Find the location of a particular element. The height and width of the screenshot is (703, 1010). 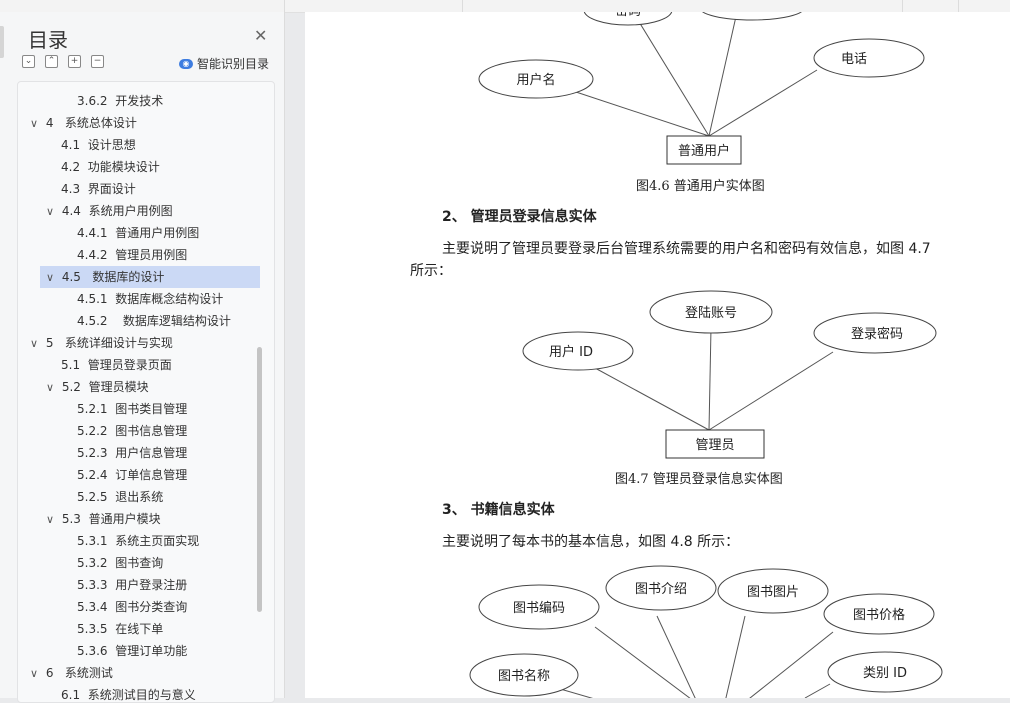

toc-item: 5.2.3 用户信息管理 is located at coordinates (132, 453).